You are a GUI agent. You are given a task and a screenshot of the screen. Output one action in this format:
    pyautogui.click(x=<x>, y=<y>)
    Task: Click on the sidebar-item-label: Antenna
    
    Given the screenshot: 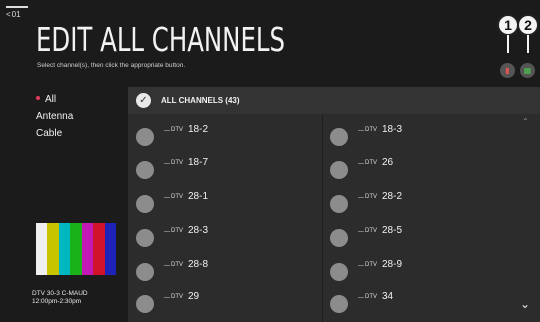 What is the action you would take?
    pyautogui.click(x=55, y=116)
    